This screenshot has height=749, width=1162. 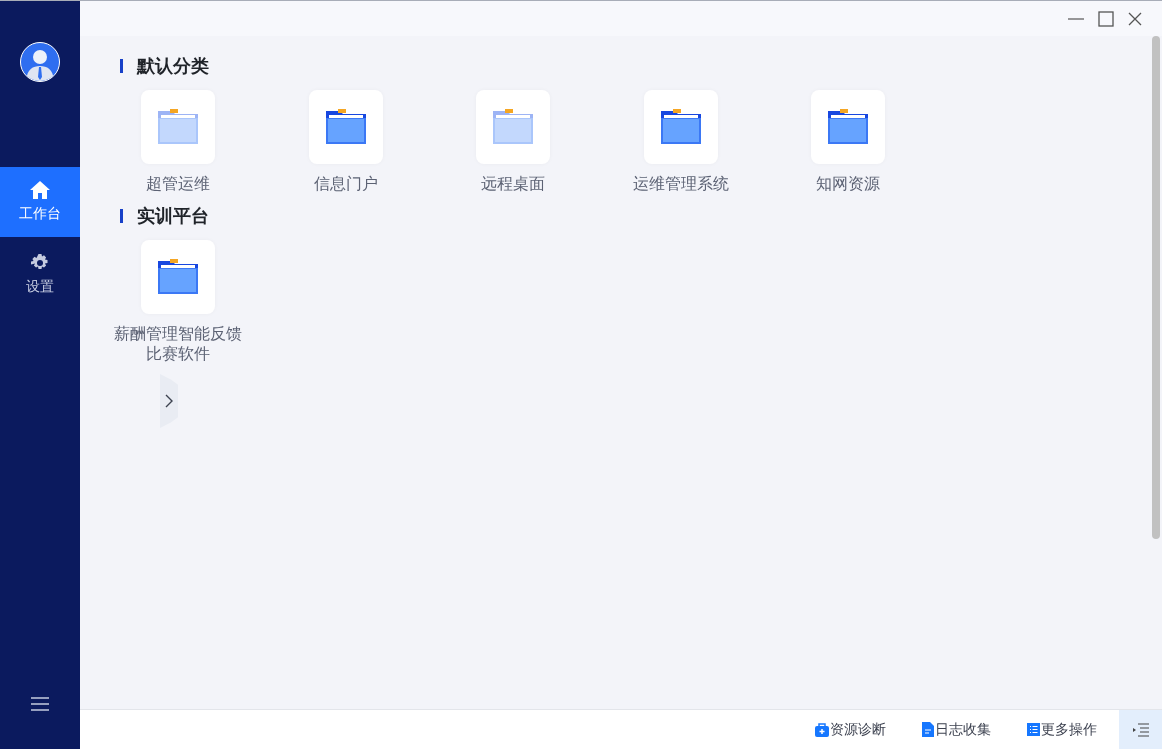 I want to click on app-label: 知网资源, so click(x=848, y=184).